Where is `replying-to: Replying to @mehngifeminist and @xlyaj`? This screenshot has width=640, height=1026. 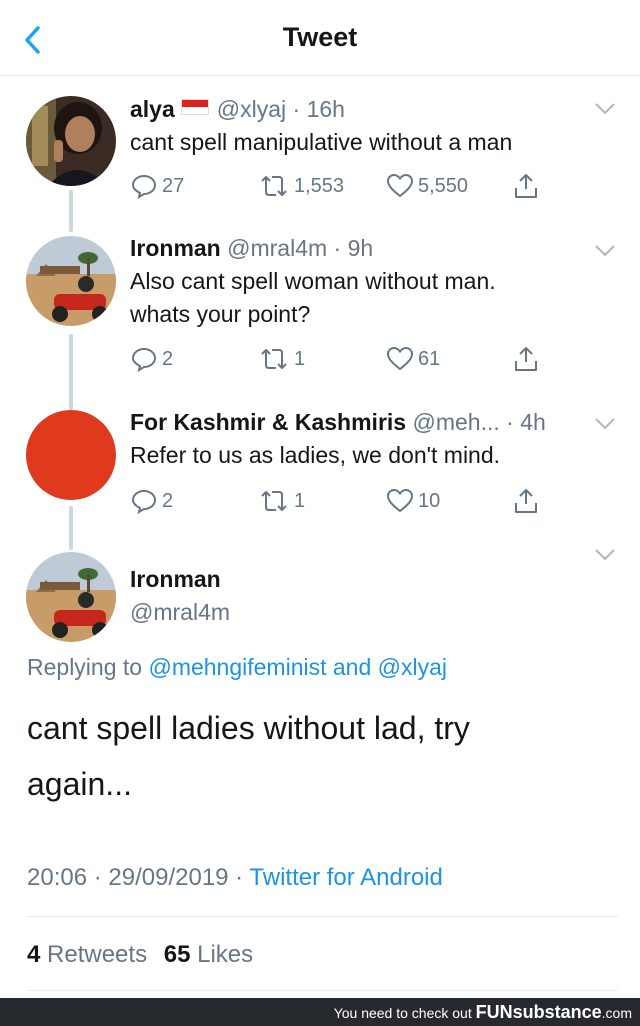
replying-to: Replying to @mehngifeminist and @xlyaj is located at coordinates (237, 667).